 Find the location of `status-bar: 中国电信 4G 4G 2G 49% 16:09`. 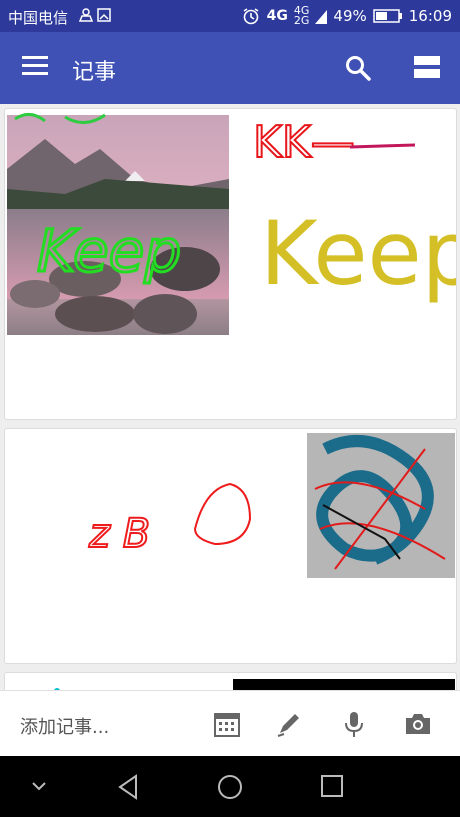

status-bar: 中国电信 4G 4G 2G 49% 16:09 is located at coordinates (230, 16).